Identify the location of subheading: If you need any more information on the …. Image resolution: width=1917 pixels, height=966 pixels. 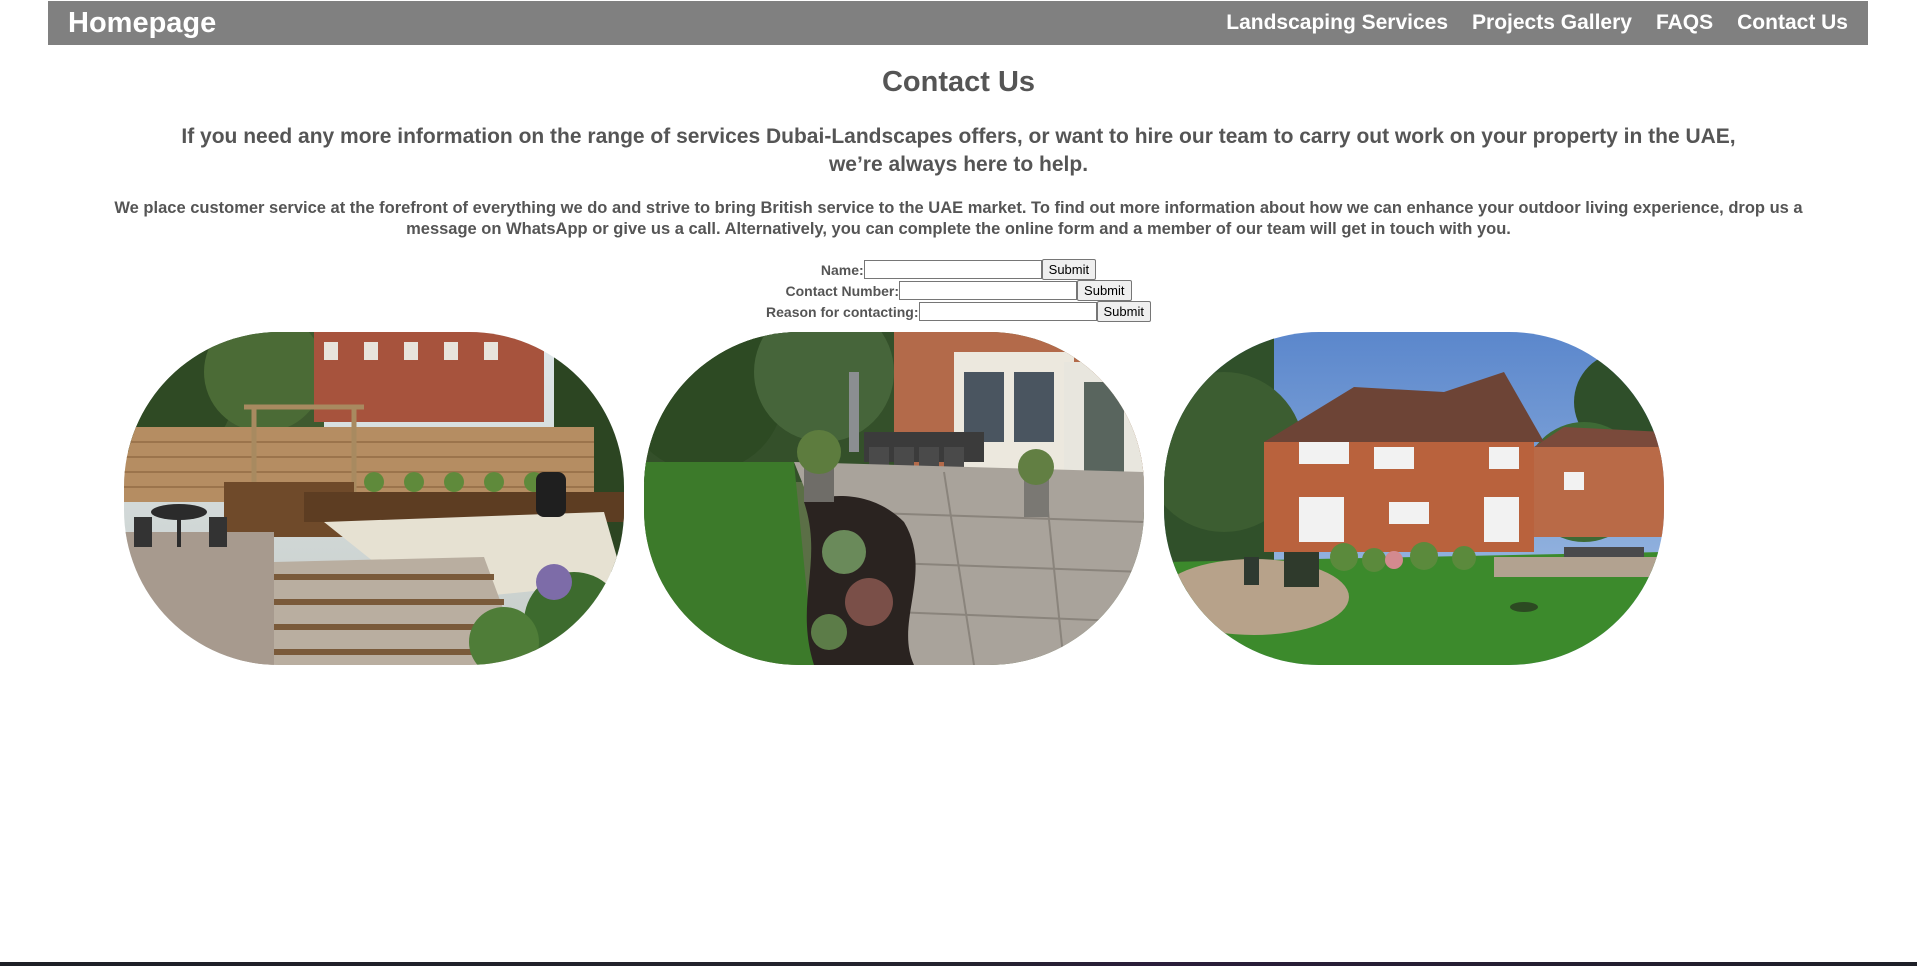
(958, 150).